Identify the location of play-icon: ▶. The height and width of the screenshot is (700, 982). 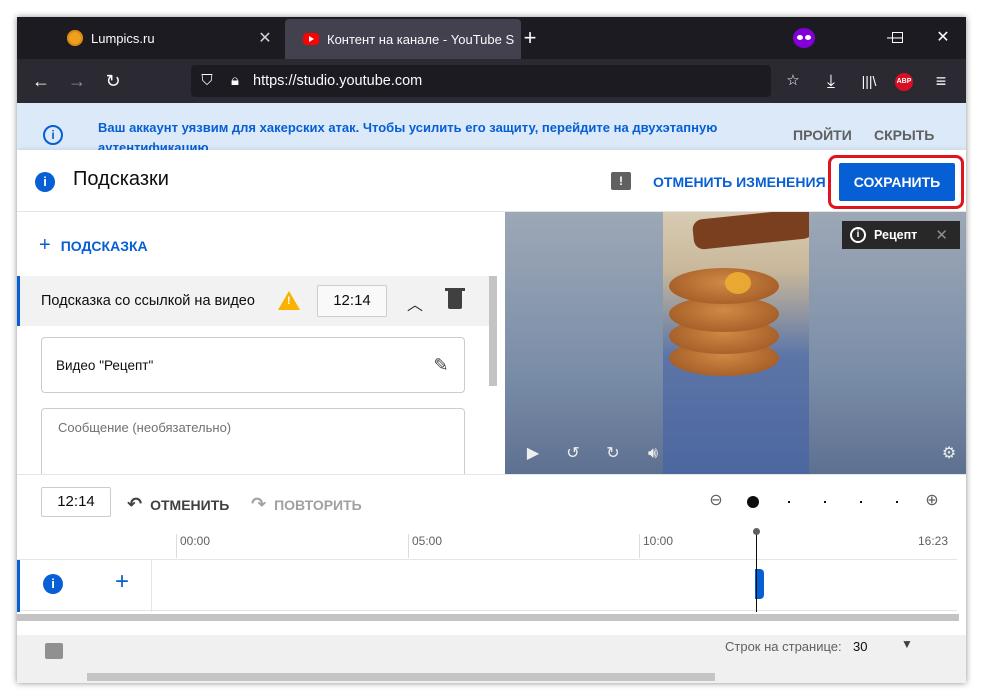
(533, 454).